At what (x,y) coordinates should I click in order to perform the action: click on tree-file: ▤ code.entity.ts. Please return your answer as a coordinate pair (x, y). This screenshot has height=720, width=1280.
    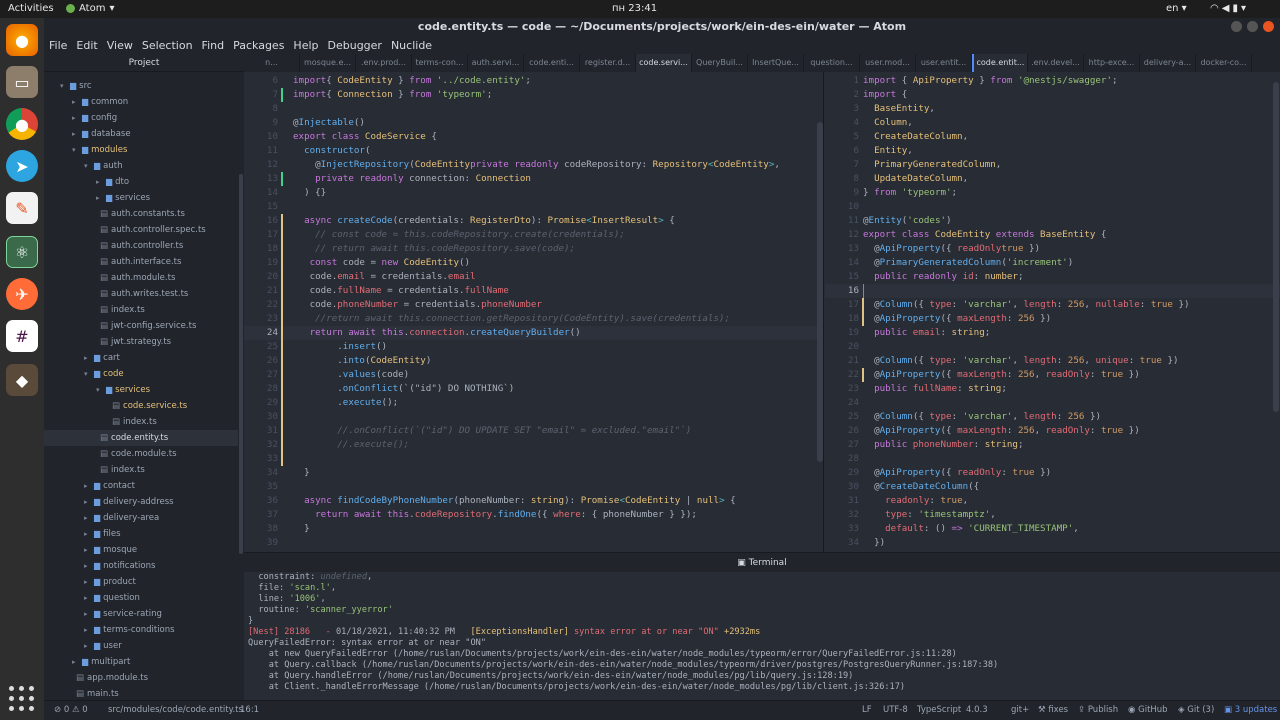
    Looking at the image, I should click on (141, 438).